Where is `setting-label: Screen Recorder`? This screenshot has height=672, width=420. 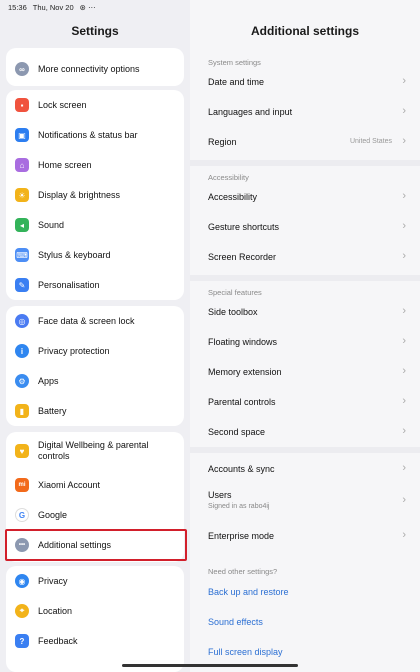
setting-label: Screen Recorder is located at coordinates (242, 257).